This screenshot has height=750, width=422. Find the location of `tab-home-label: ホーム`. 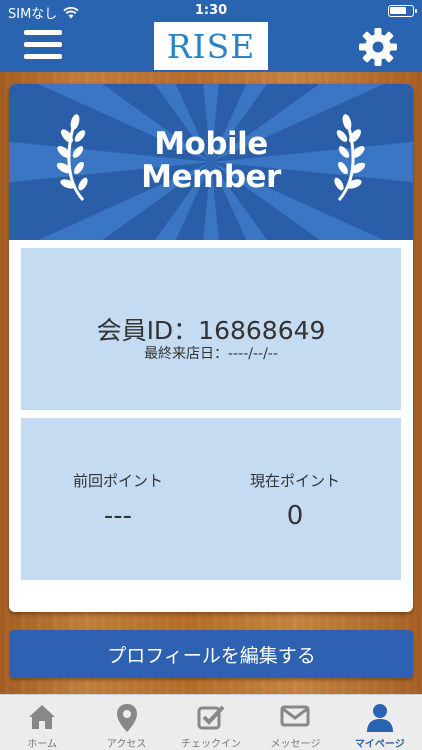

tab-home-label: ホーム is located at coordinates (42, 744).